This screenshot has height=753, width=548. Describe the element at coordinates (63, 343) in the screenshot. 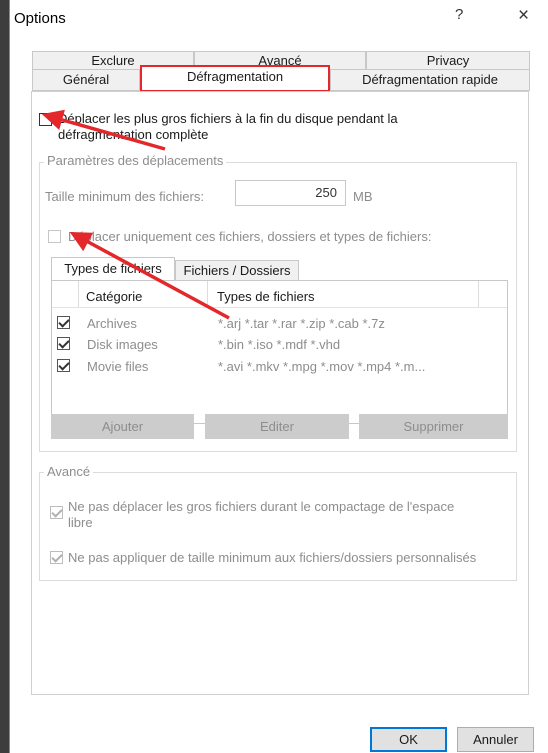

I see `row-checkbox-disk-images` at that location.